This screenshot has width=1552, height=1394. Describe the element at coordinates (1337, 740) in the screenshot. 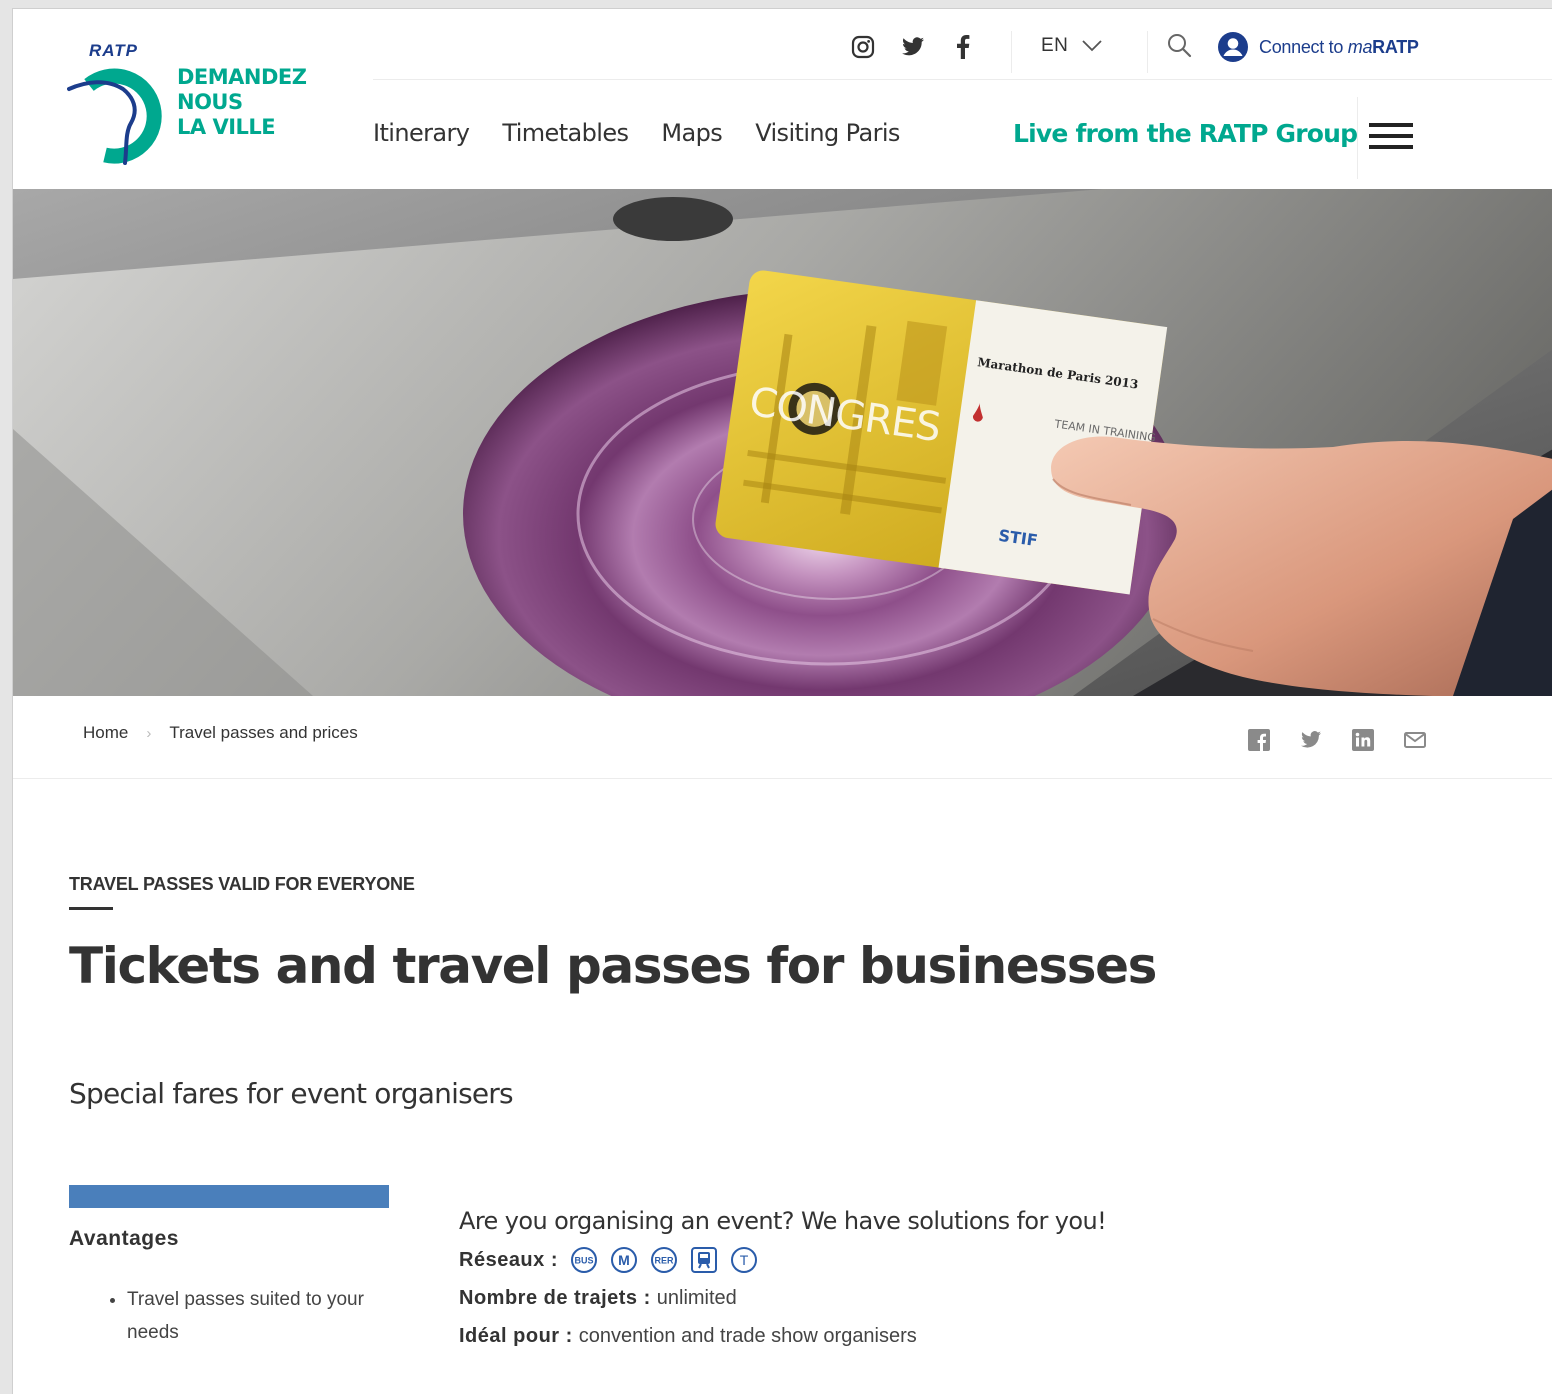

I see `share-links` at that location.